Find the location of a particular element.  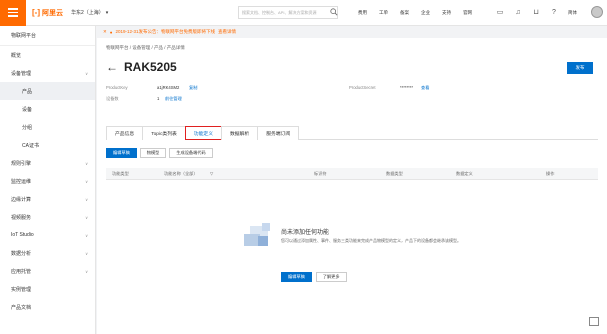

title-row: ← RAK5205 is located at coordinates (141, 67).